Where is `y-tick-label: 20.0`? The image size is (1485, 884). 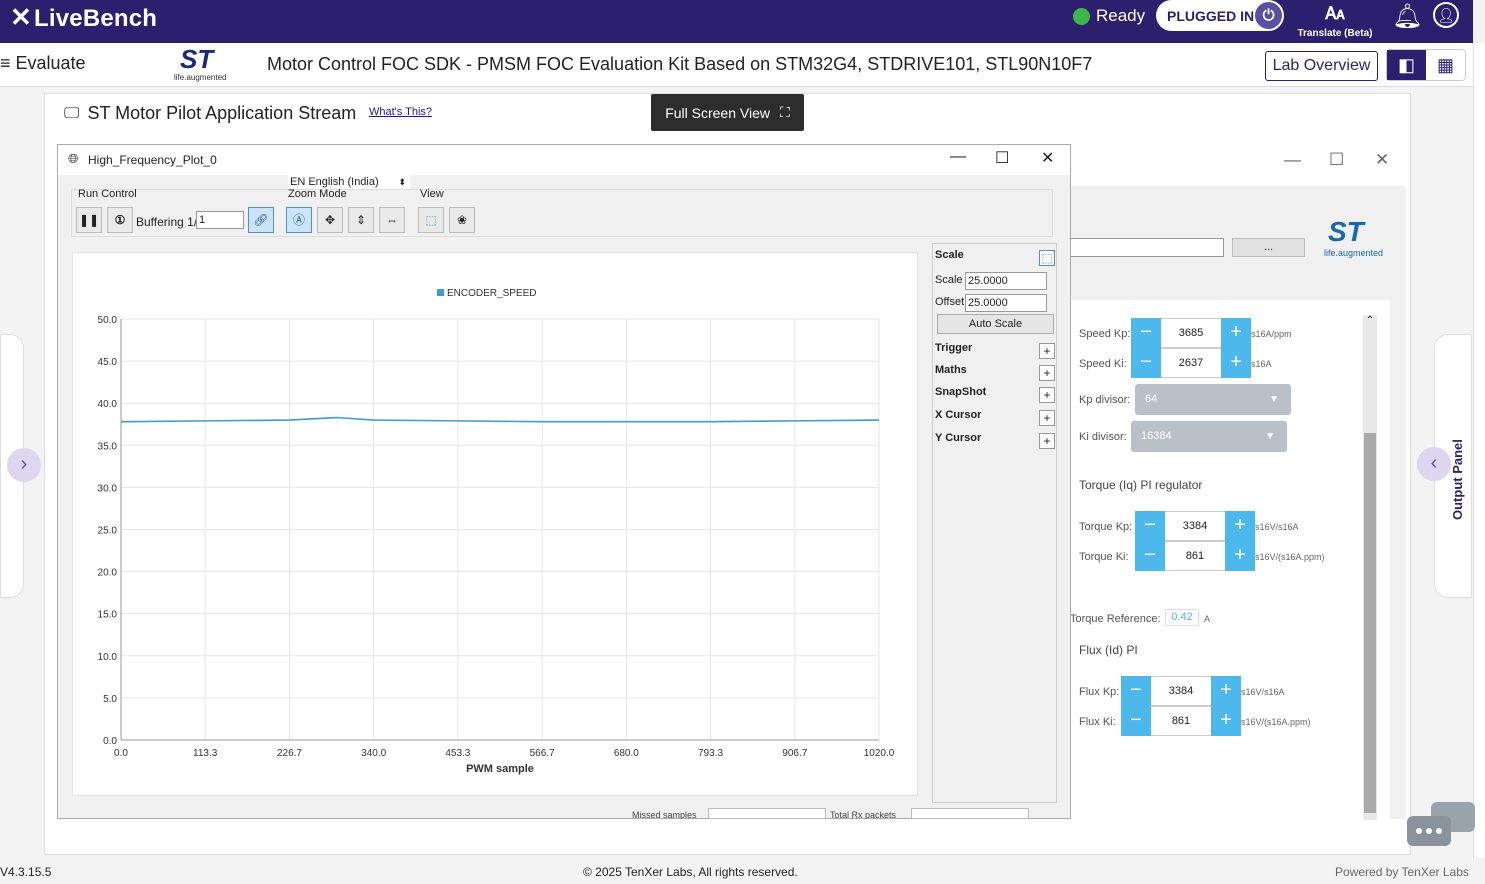
y-tick-label: 20.0 is located at coordinates (108, 573).